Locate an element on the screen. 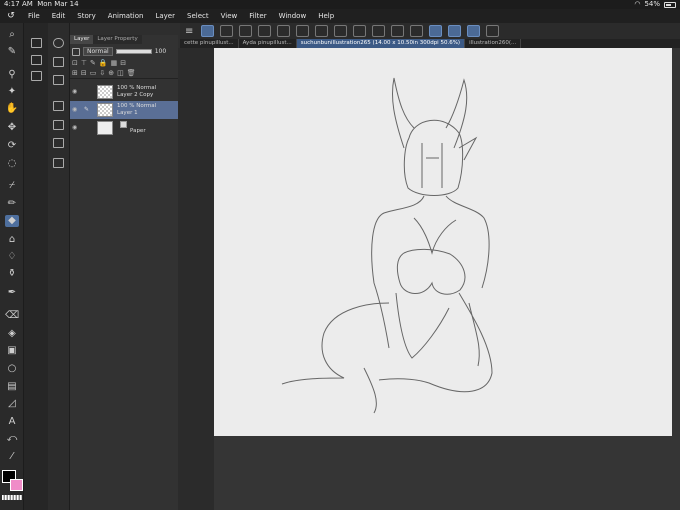  tab-layer: Layer is located at coordinates (82, 39).